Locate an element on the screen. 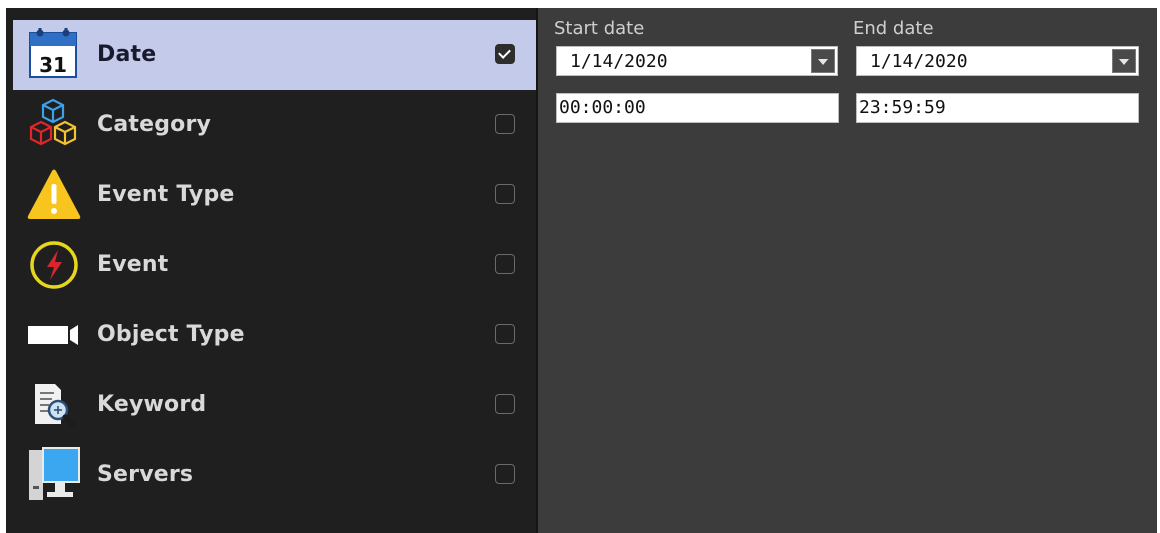 The image size is (1160, 533). category-checkbox is located at coordinates (505, 124).